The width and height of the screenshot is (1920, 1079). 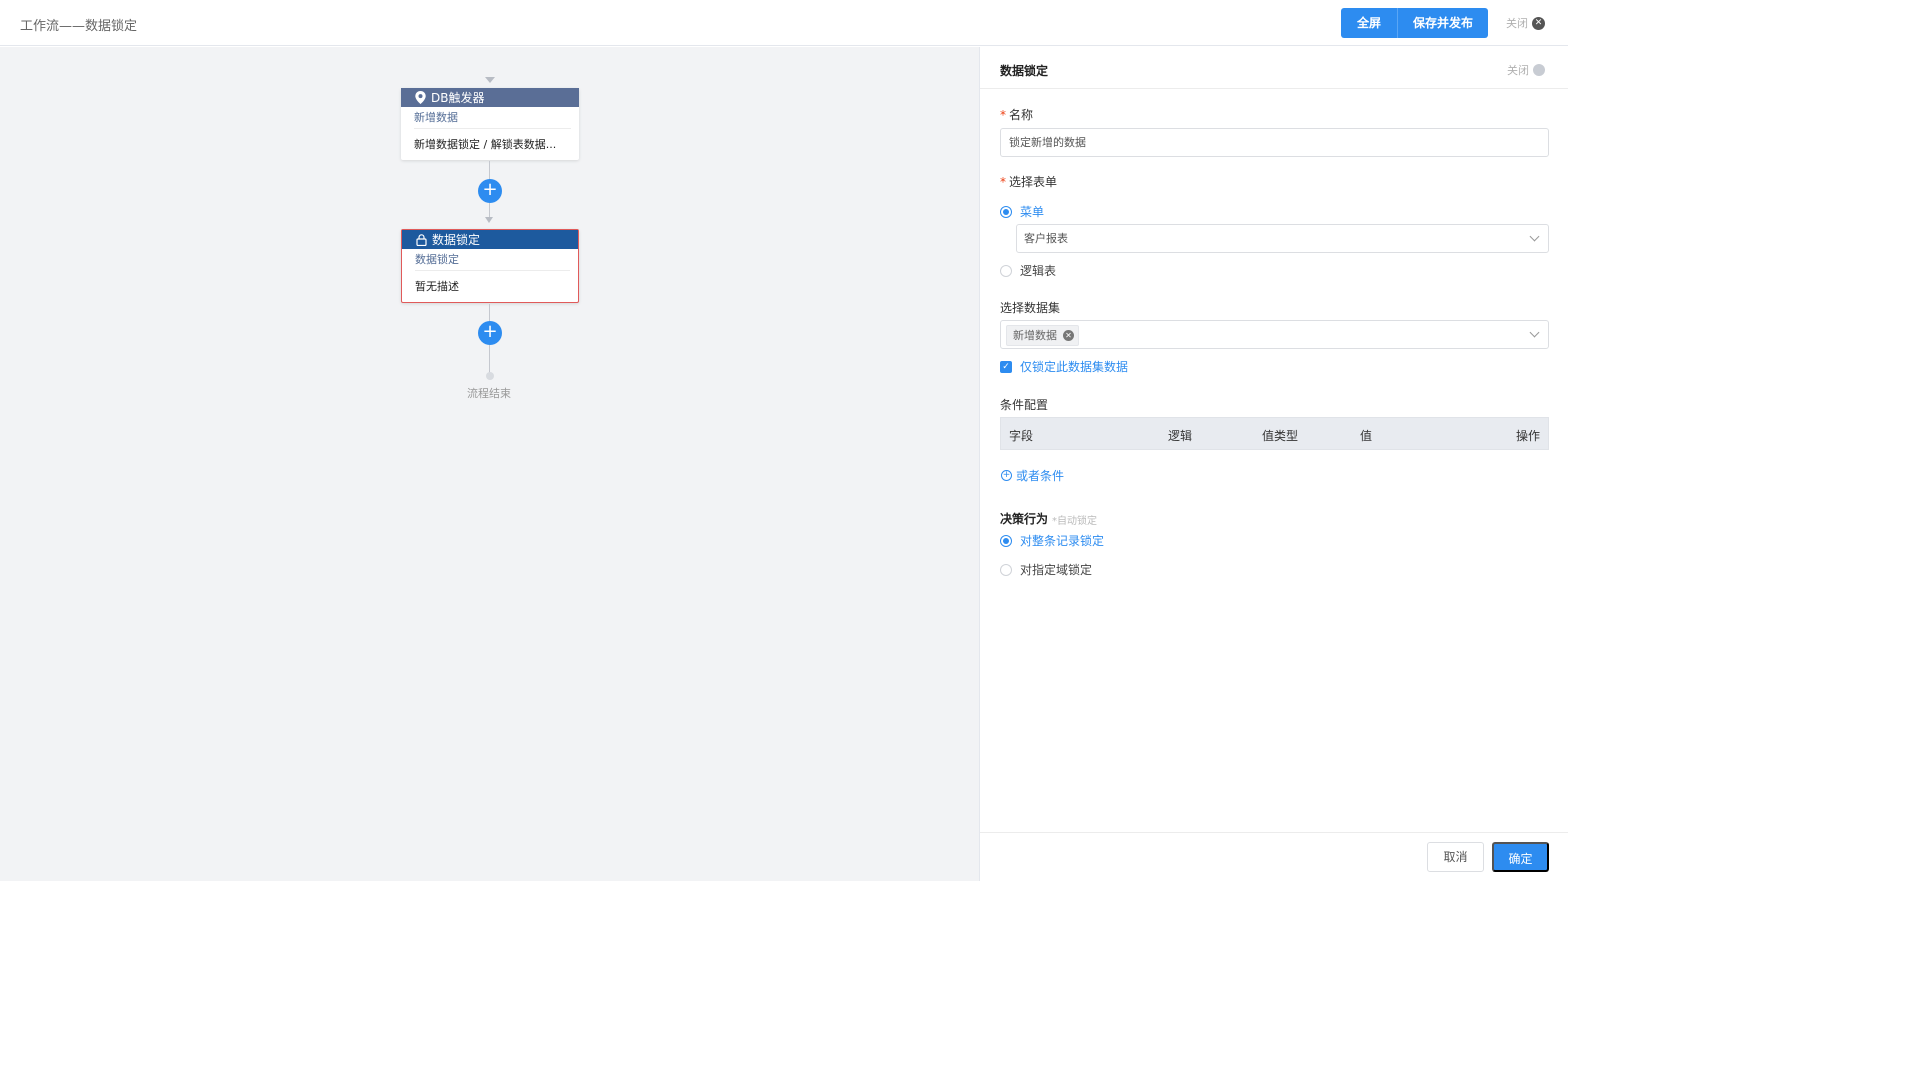 I want to click on panel-header: 数据锁定 关闭, so click(x=1274, y=68).